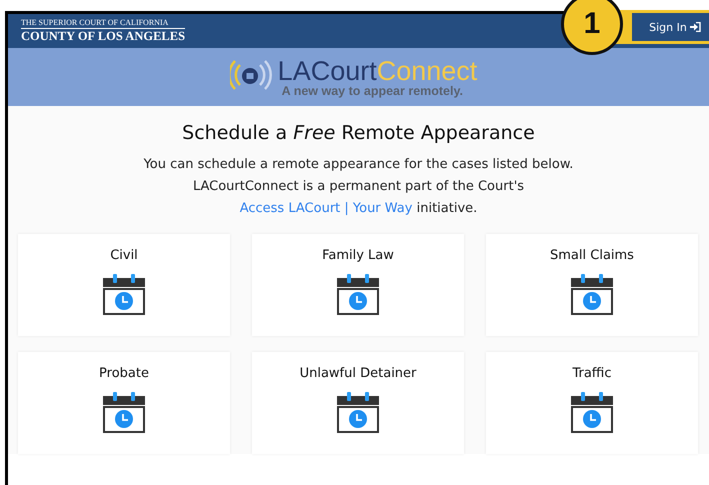 This screenshot has width=709, height=485. I want to click on case-type-card: Civil, so click(124, 285).